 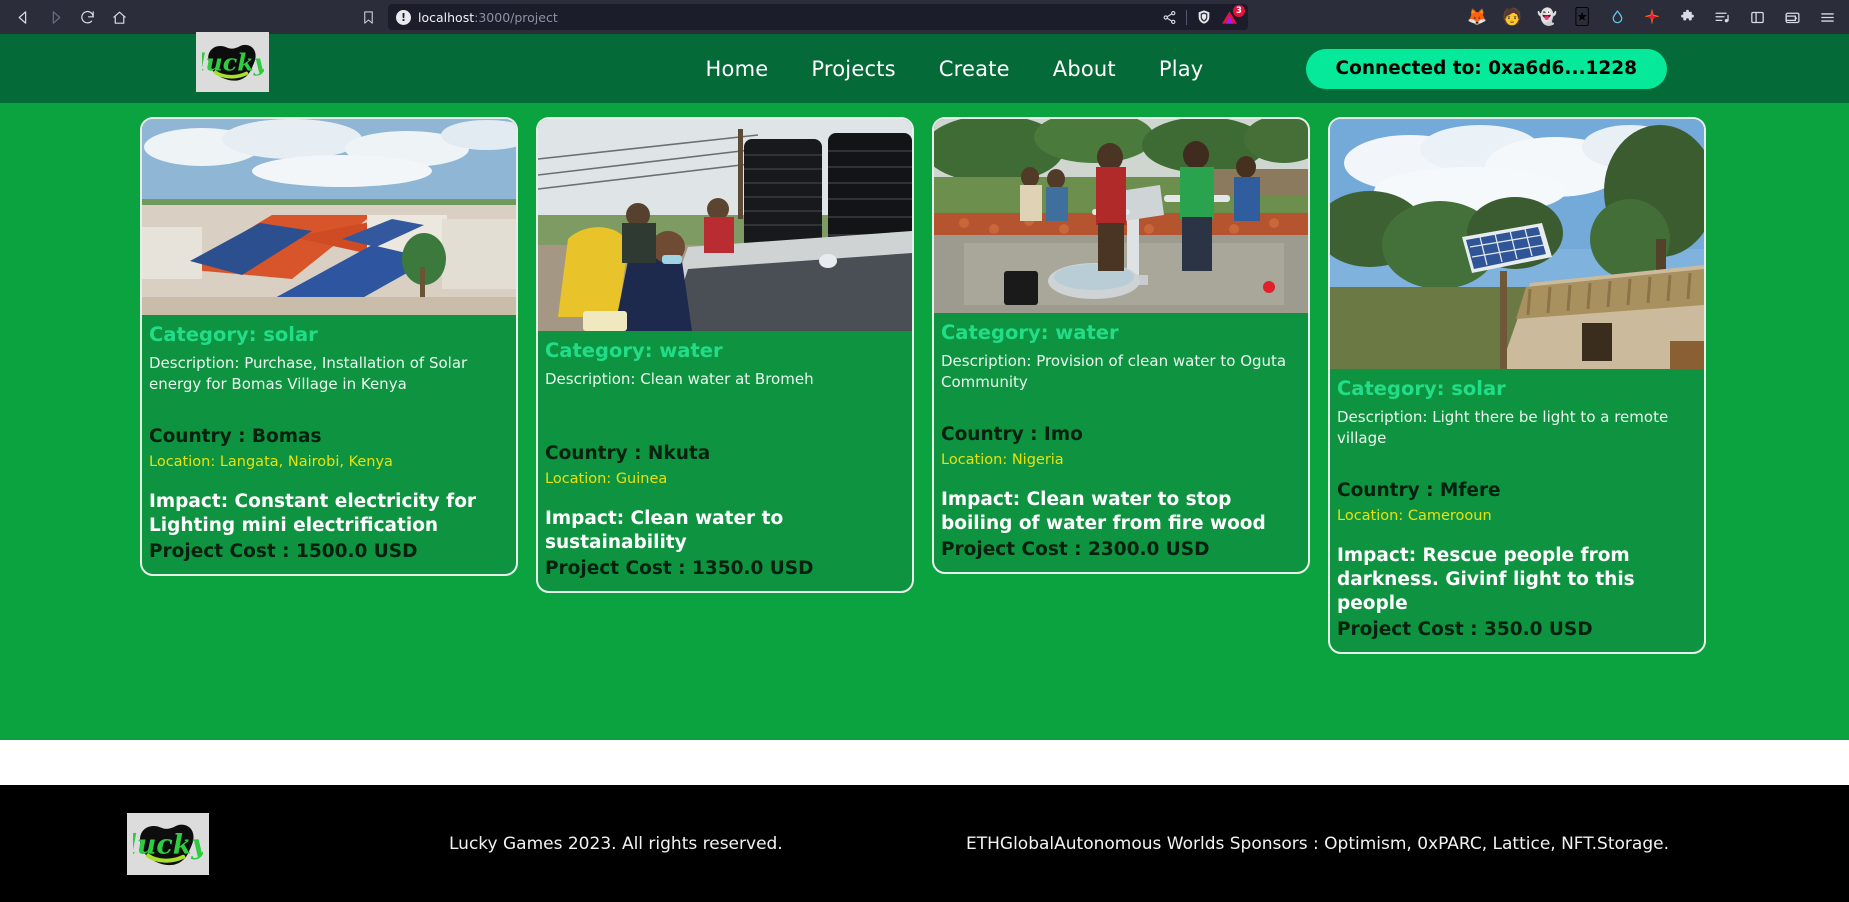 What do you see at coordinates (1486, 68) in the screenshot?
I see `wallet-connected-button: Connected to: 0xa6d6...1228` at bounding box center [1486, 68].